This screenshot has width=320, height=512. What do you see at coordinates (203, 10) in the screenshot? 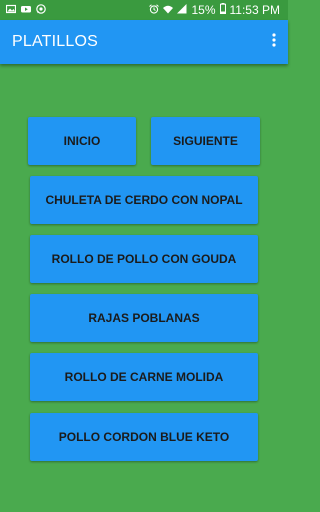
I see `battery-percent: 15%` at bounding box center [203, 10].